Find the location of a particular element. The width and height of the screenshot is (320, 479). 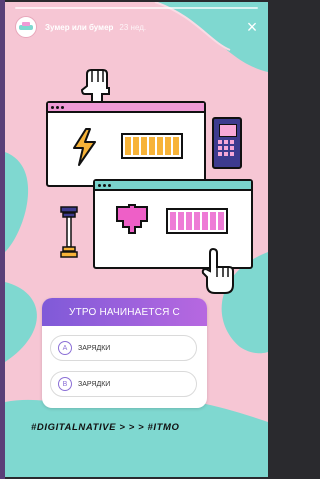

mobile-phone-icon is located at coordinates (227, 143).